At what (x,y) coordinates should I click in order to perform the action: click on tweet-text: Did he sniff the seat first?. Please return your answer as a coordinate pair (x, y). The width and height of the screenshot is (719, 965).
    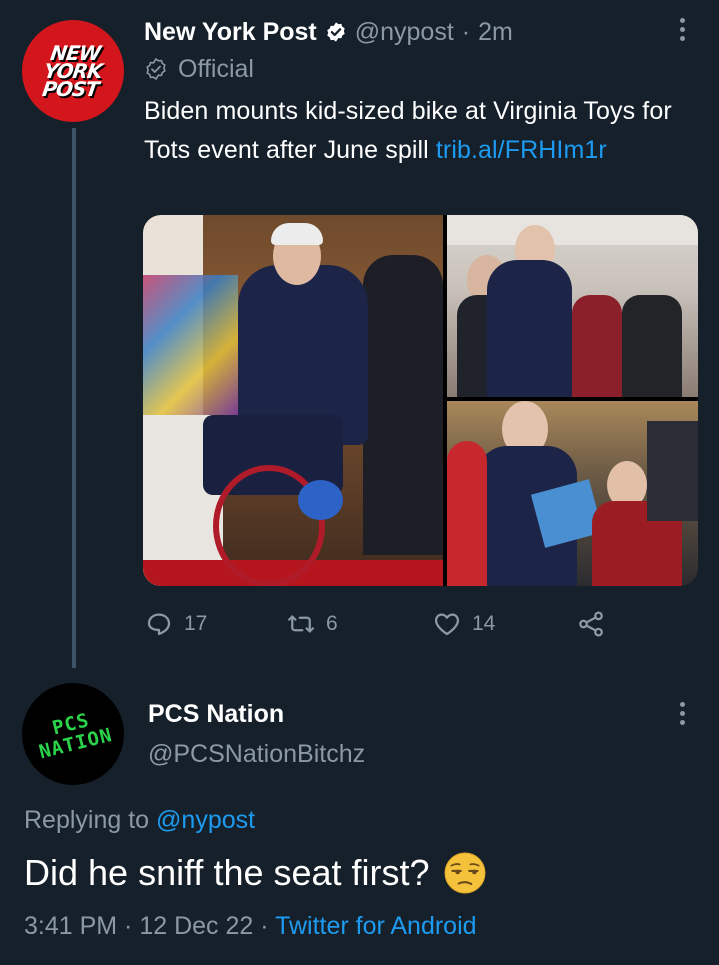
    Looking at the image, I should click on (255, 873).